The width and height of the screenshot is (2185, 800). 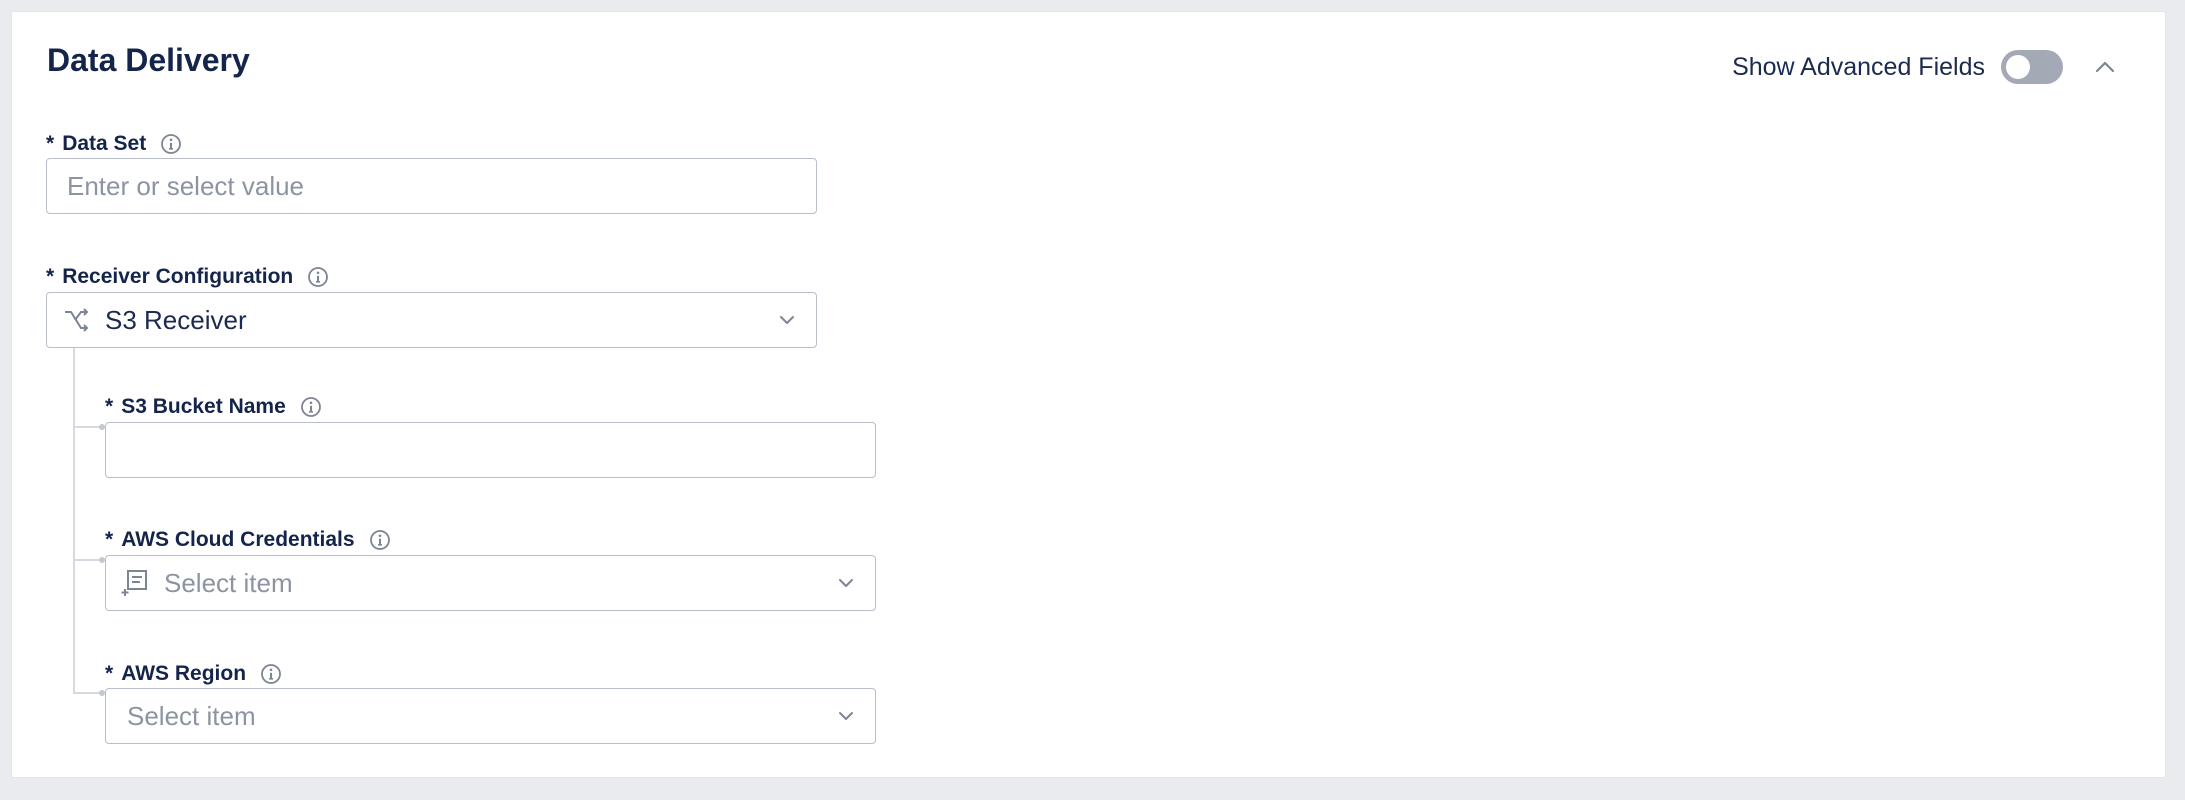 What do you see at coordinates (238, 539) in the screenshot?
I see `aws-cloud-credentials-label-text: AWS Cloud Credentials` at bounding box center [238, 539].